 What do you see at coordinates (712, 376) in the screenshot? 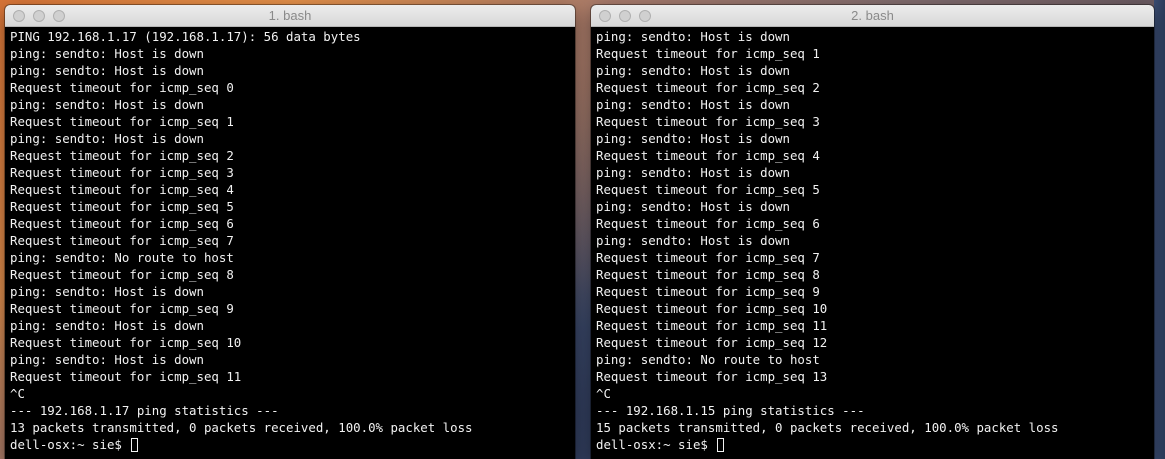
I see `terminal-line: Request timeout for icmp_seq 13` at bounding box center [712, 376].